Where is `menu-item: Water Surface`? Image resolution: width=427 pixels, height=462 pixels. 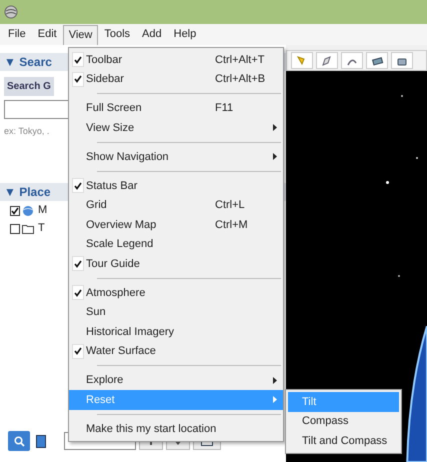
menu-item: Water Surface is located at coordinates (176, 351).